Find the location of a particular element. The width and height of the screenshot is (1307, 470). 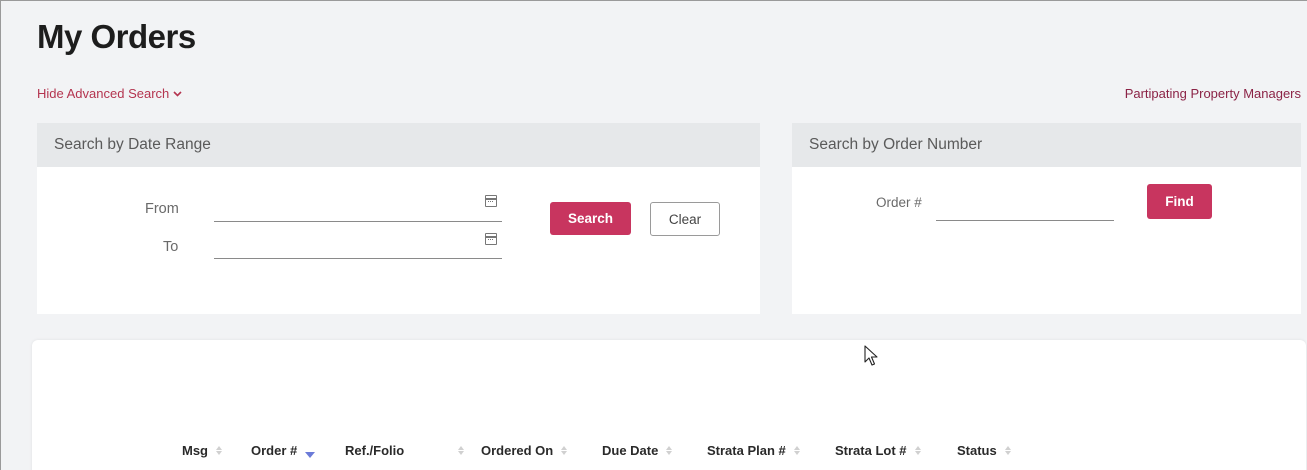

hide-advanced-search-label: Hide Advanced Search is located at coordinates (103, 93).